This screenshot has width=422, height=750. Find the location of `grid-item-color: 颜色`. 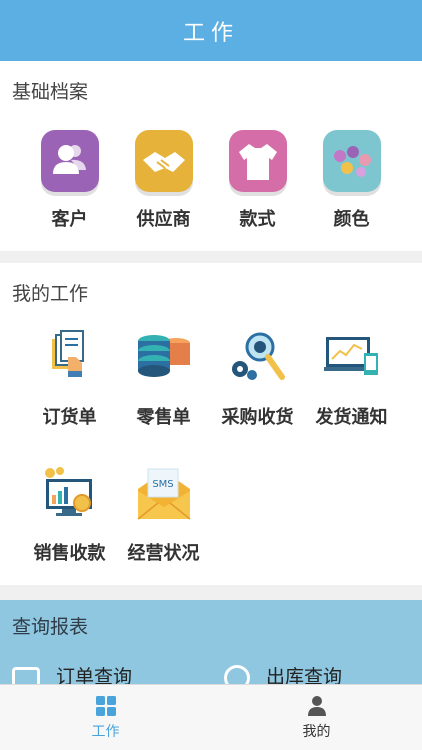

grid-item-color: 颜色 is located at coordinates (351, 180).